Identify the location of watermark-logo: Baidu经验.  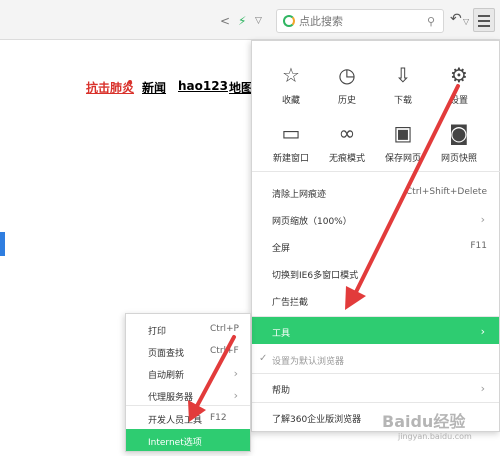
(424, 421).